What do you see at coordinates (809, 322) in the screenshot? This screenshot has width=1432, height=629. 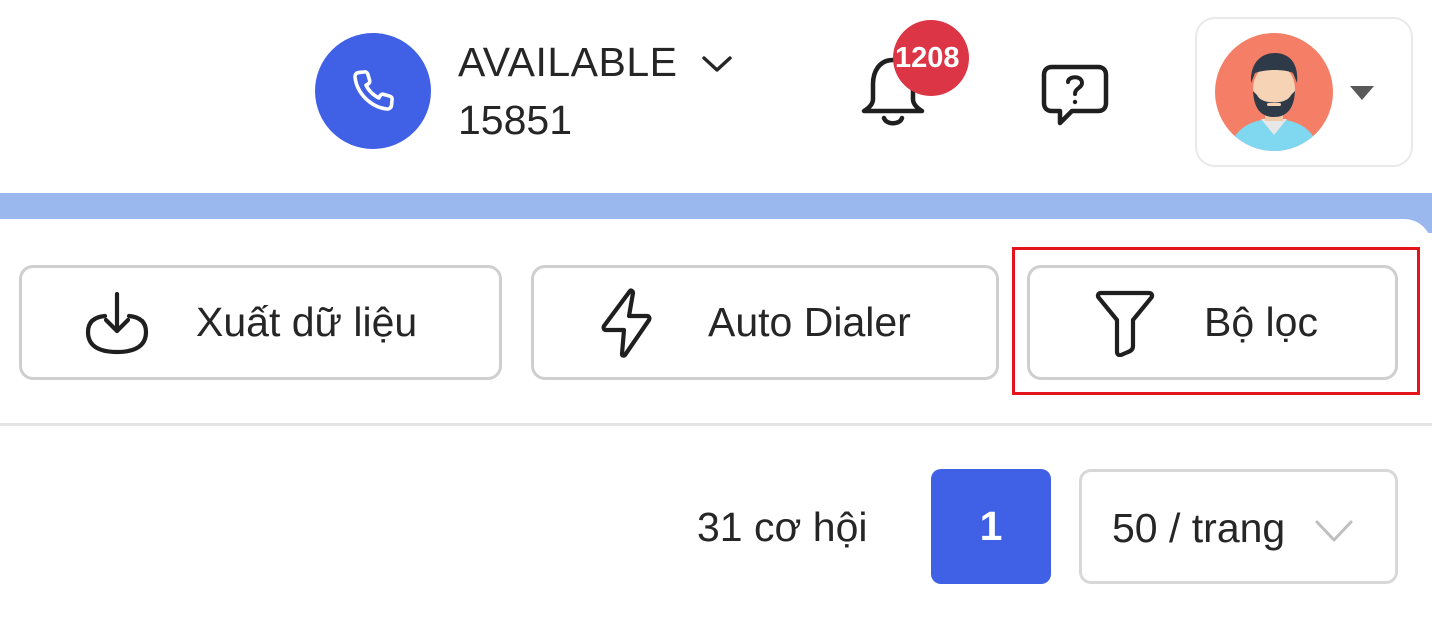 I see `auto-dialer-label: Auto Dialer` at bounding box center [809, 322].